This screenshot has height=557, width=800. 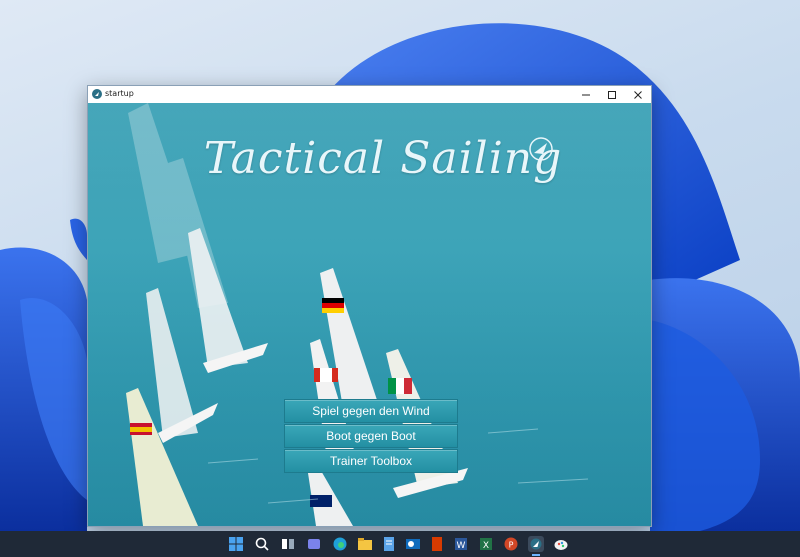 I want to click on maximize-button, so click(x=612, y=94).